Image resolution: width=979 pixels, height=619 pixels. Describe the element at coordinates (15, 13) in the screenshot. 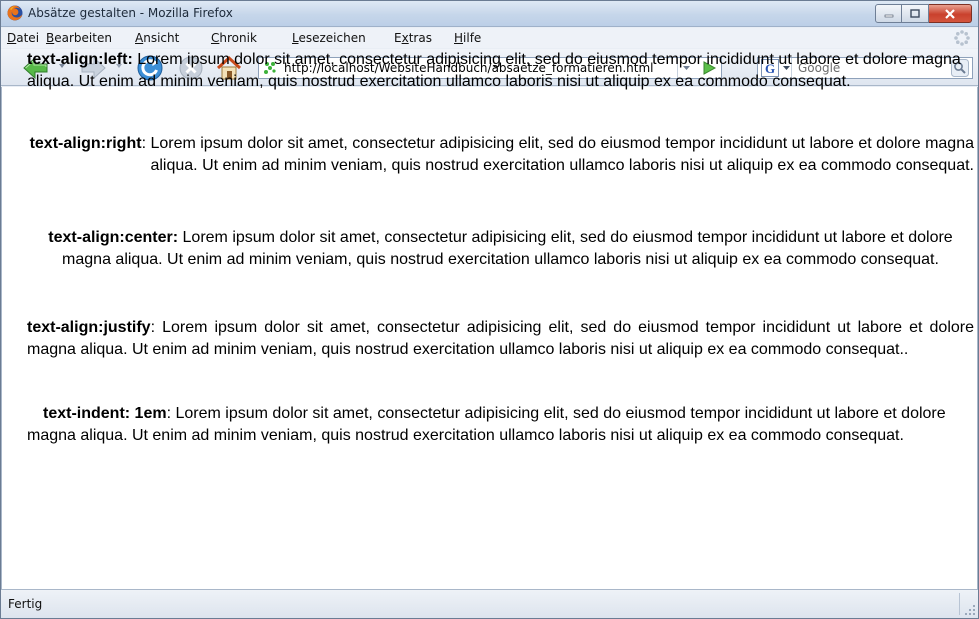

I see `firefox-logo-icon` at that location.